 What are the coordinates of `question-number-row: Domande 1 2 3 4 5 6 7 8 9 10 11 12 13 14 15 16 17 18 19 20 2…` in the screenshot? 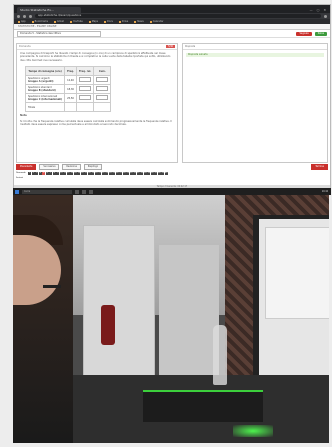 It's located at (172, 173).